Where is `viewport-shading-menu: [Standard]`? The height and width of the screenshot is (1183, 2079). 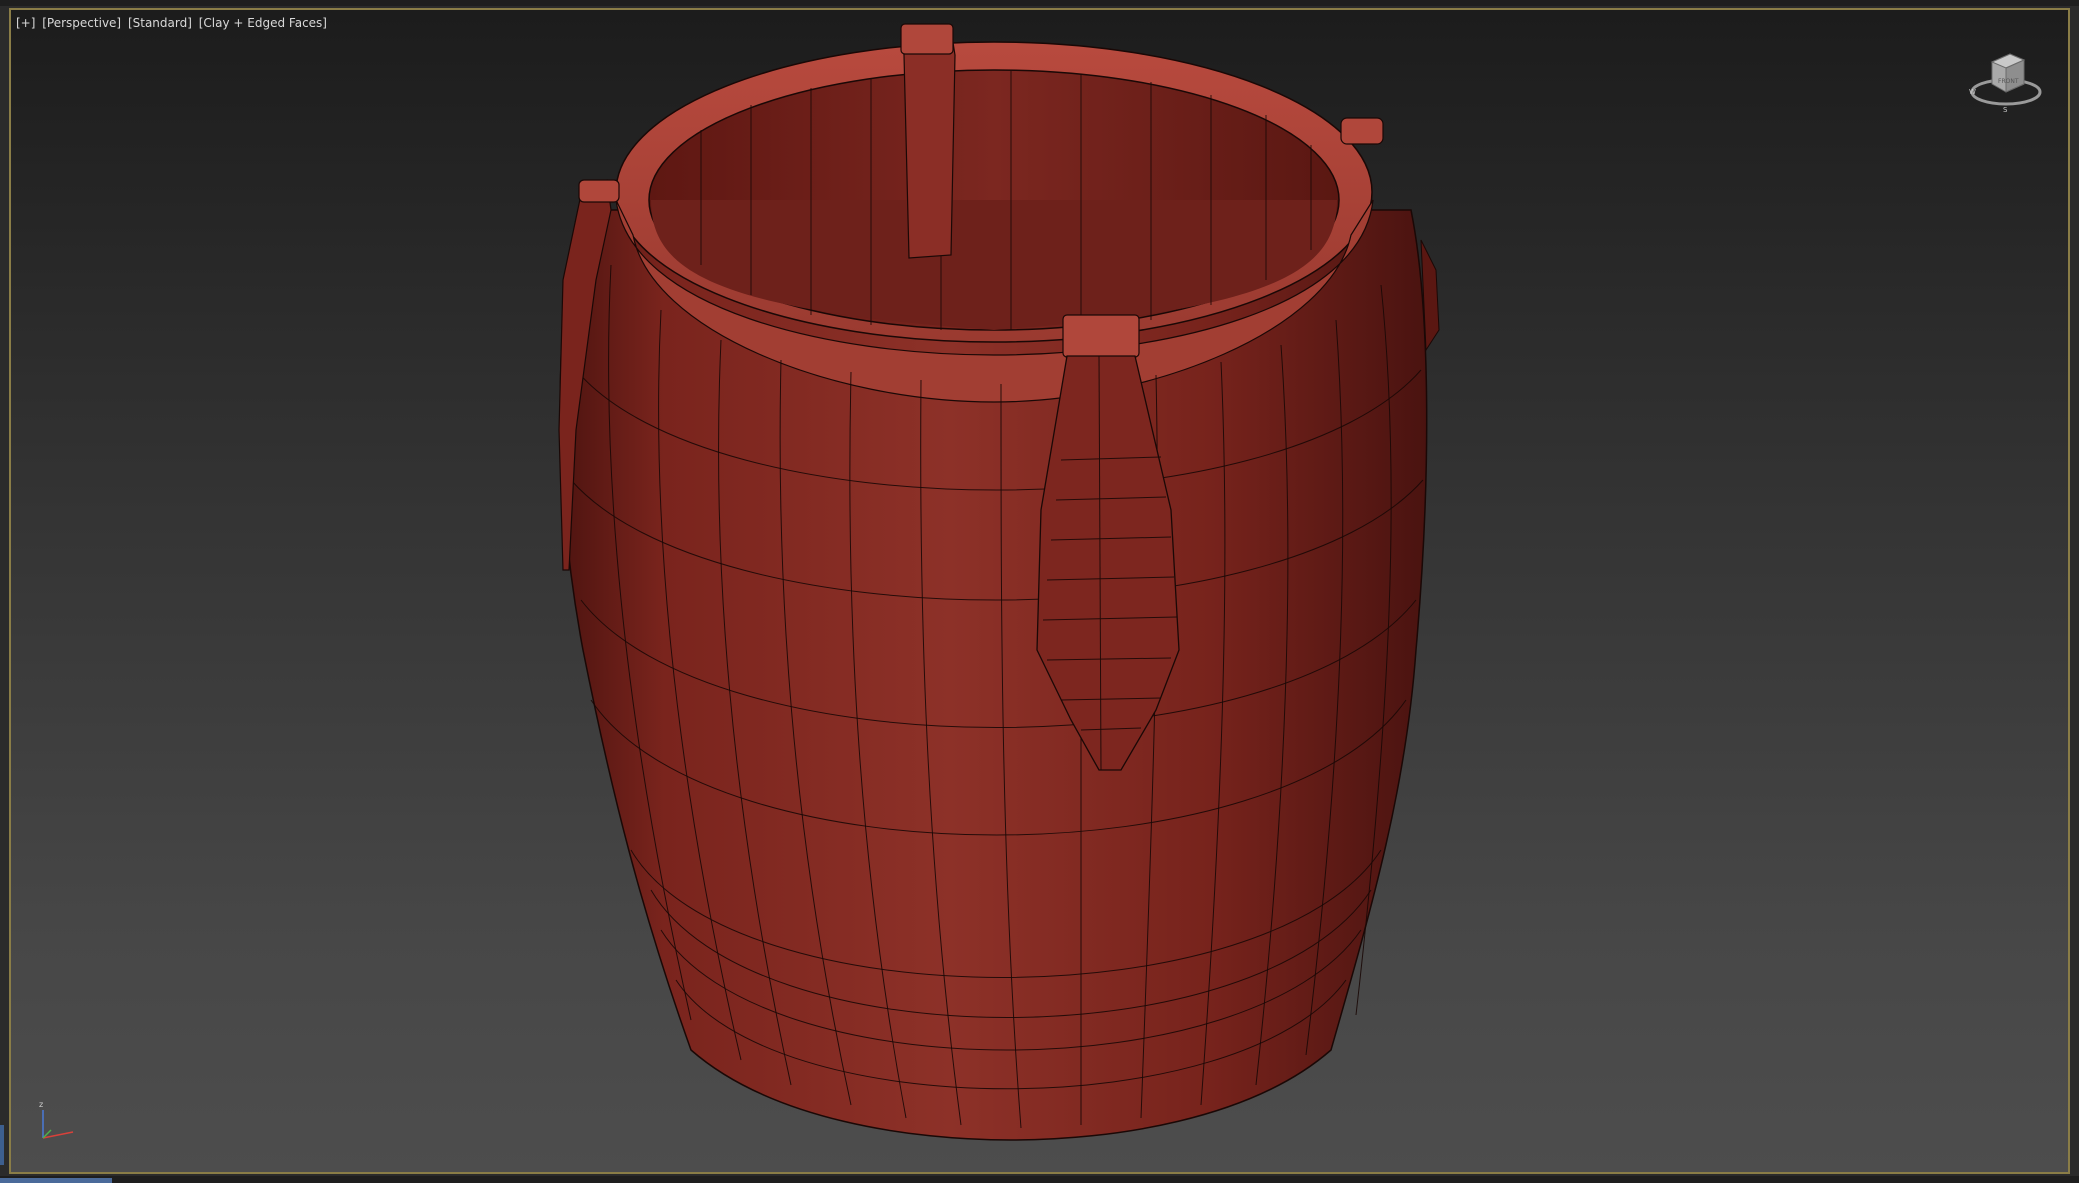
viewport-shading-menu: [Standard] is located at coordinates (160, 23).